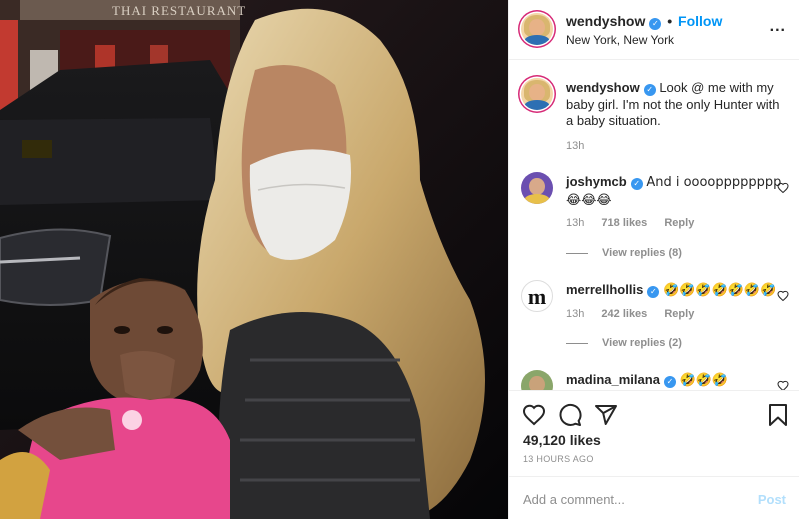 This screenshot has width=799, height=519. I want to click on commenter-avatar: m, so click(537, 296).